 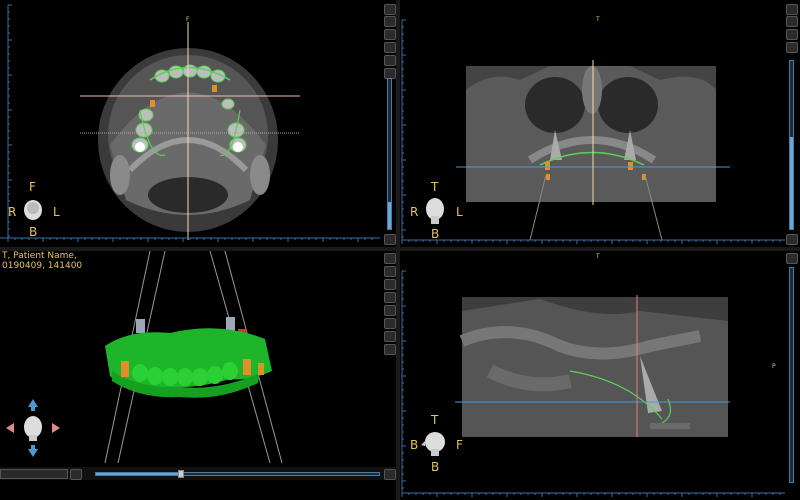 I want to click on coronal-tool-2-button, so click(x=792, y=34).